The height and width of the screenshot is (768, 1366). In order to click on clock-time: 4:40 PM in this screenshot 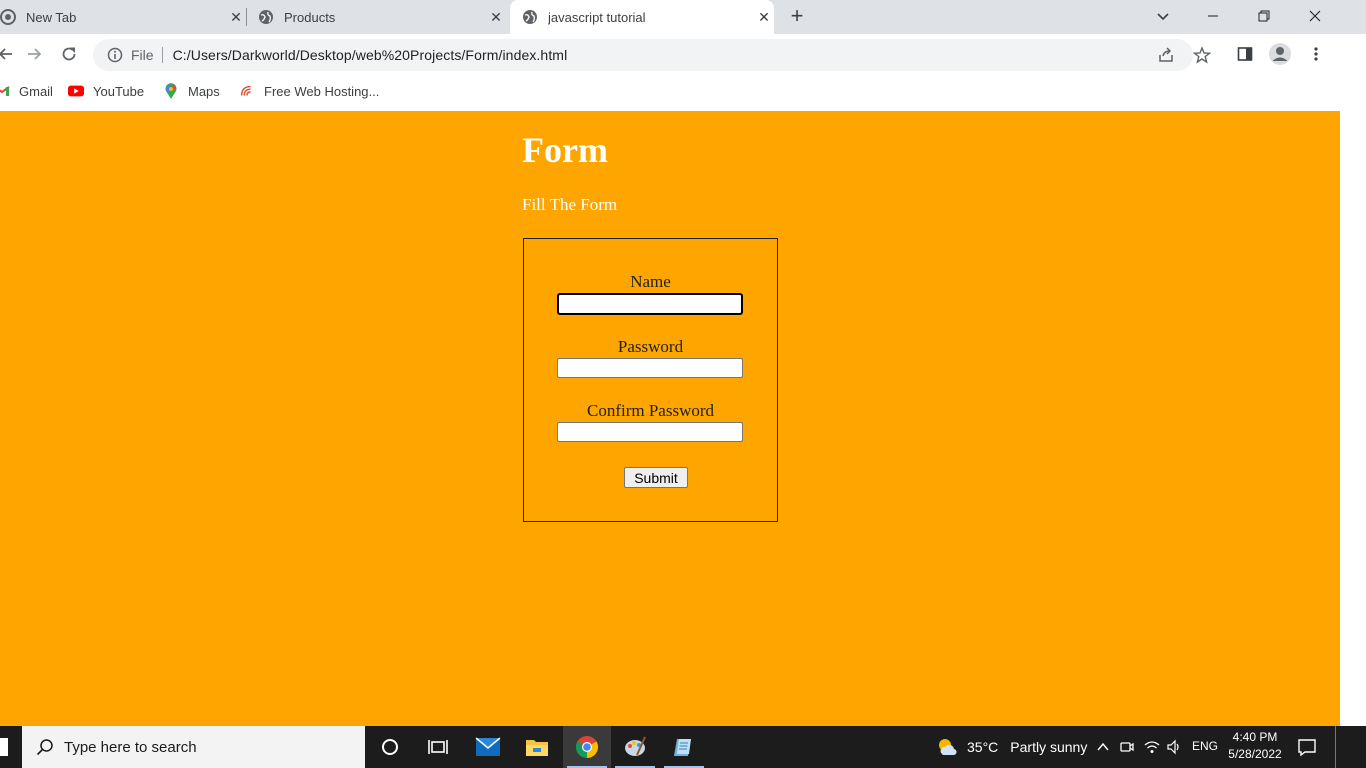, I will do `click(1255, 737)`.